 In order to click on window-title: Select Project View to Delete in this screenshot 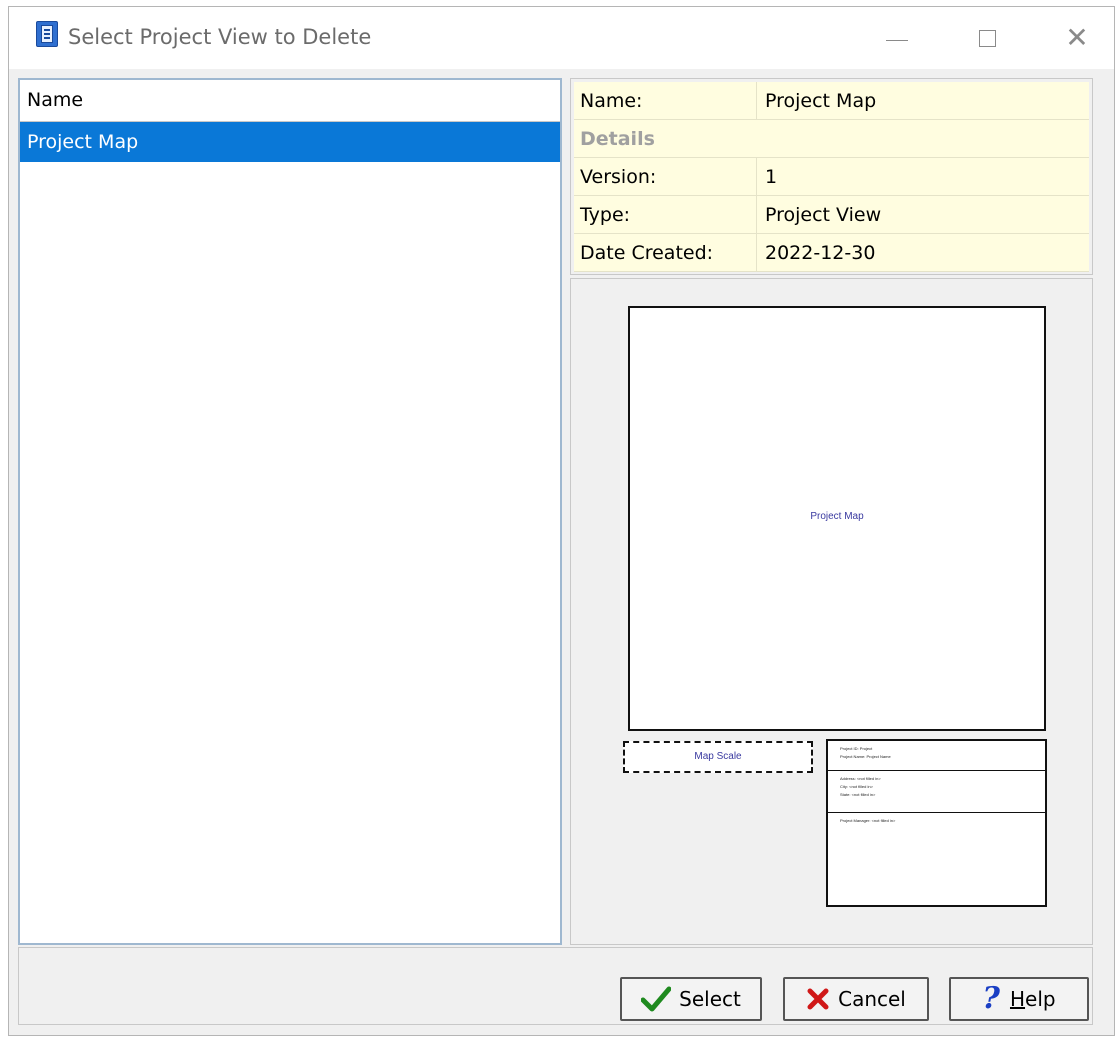, I will do `click(220, 37)`.